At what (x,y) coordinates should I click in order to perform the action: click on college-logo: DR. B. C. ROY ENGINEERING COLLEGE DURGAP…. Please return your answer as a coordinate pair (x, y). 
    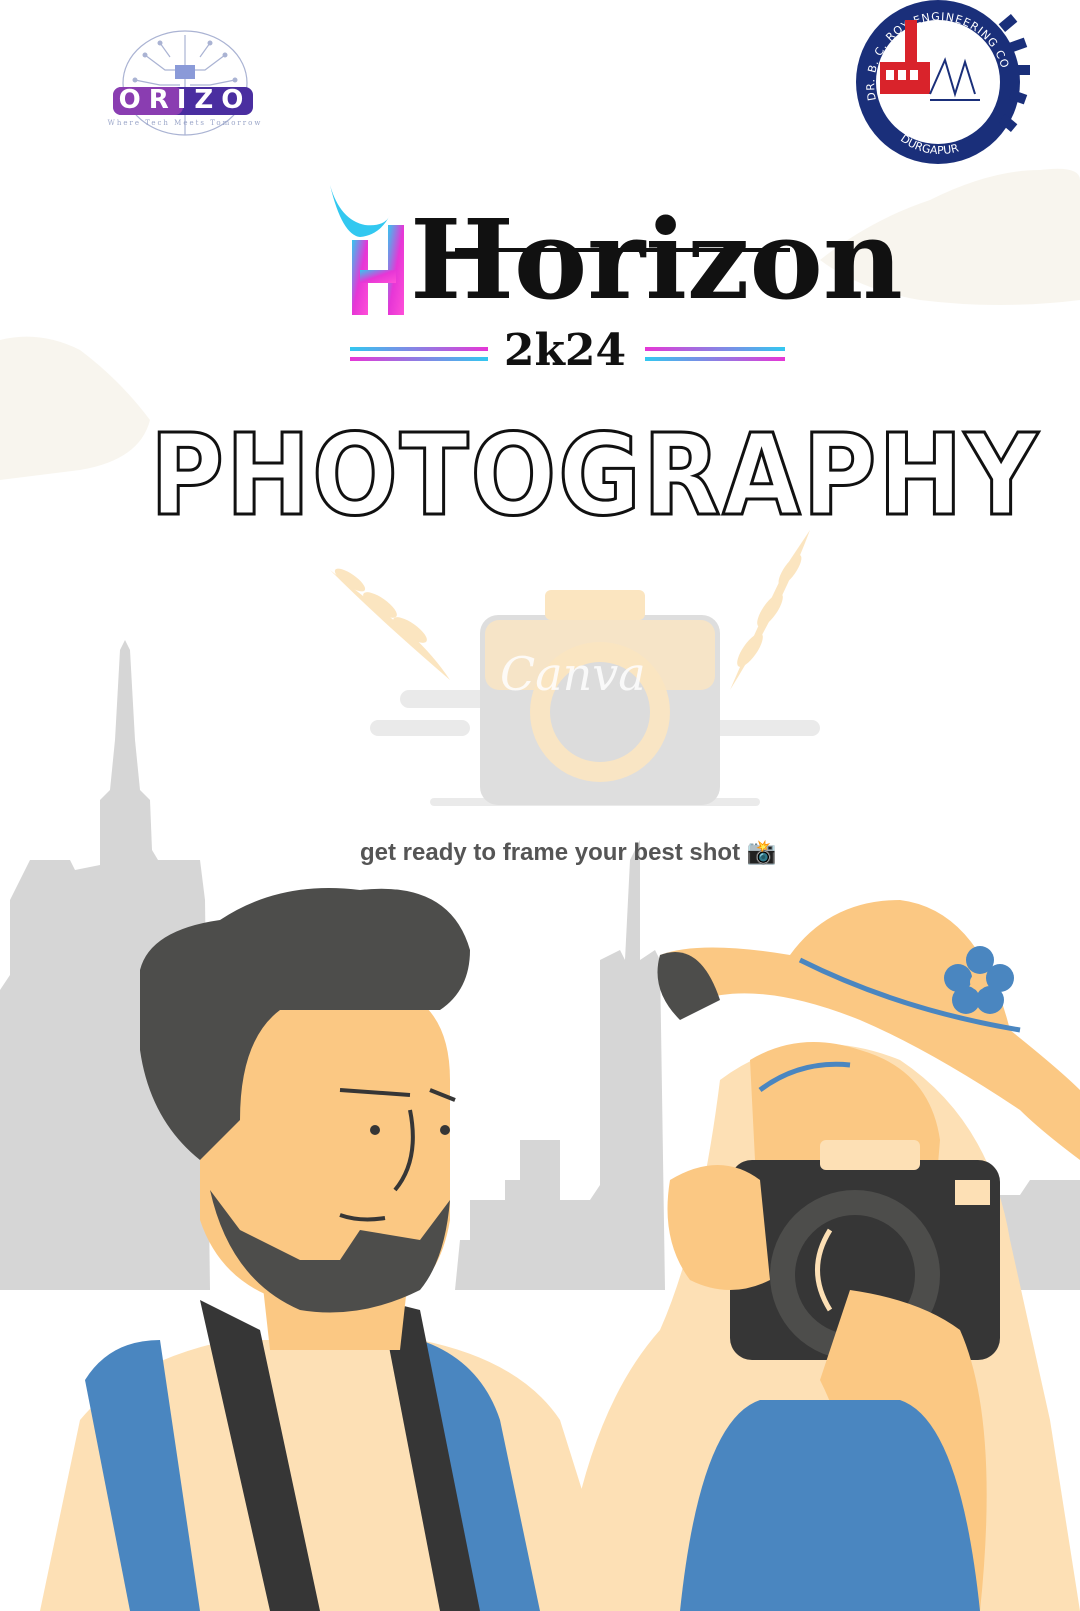
    Looking at the image, I should click on (940, 82).